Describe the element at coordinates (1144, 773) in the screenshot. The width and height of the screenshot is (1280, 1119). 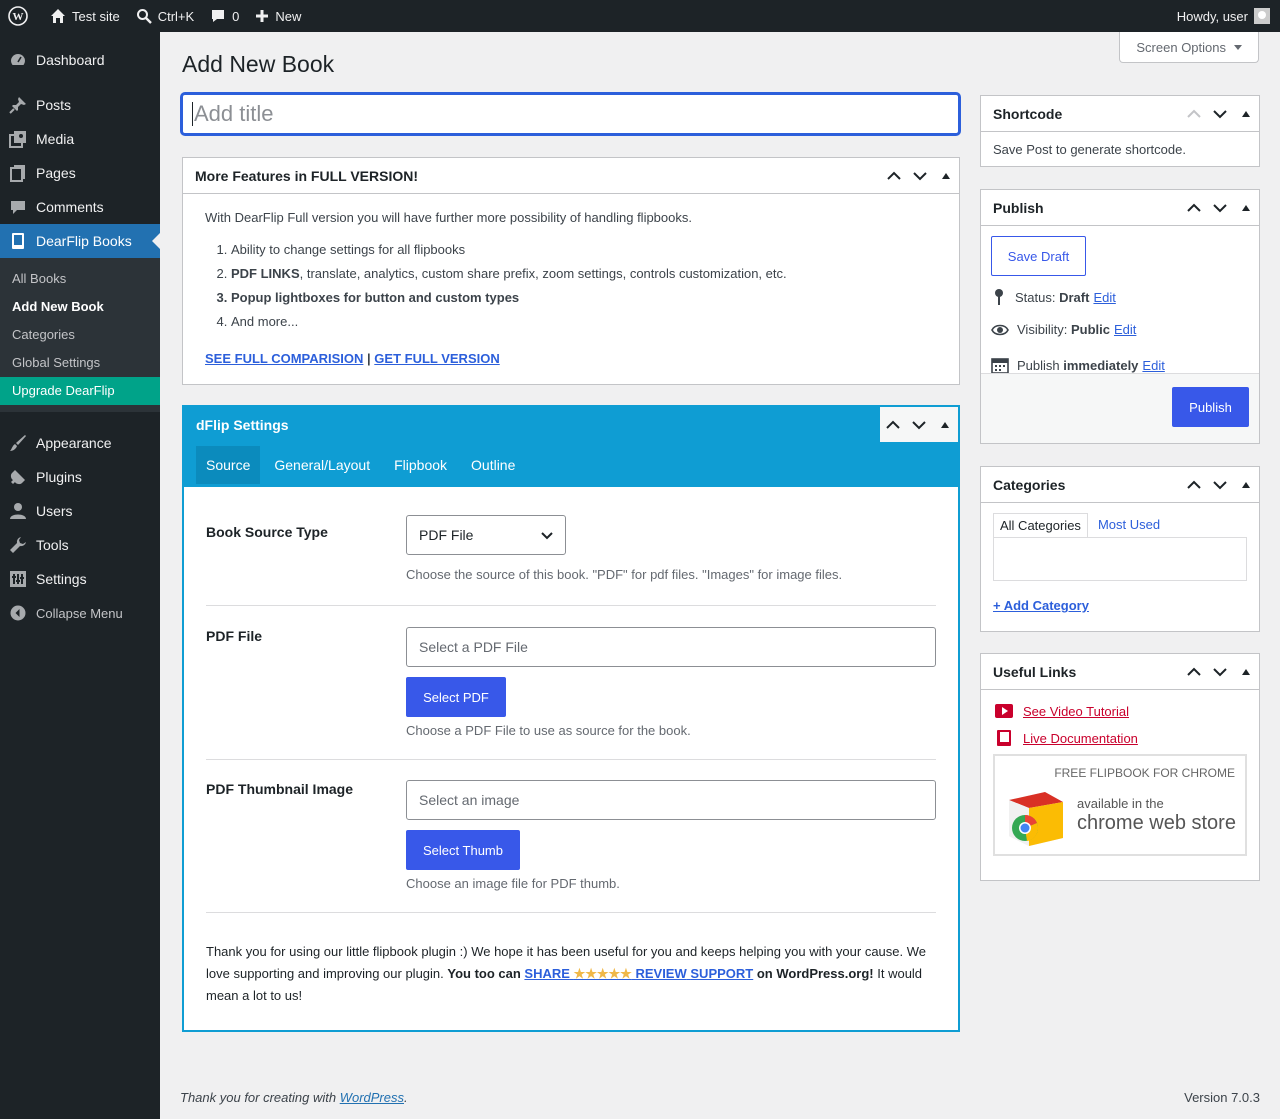
I see `chrome-banner-title: FREE FLIPBOOK FOR CHROME` at that location.